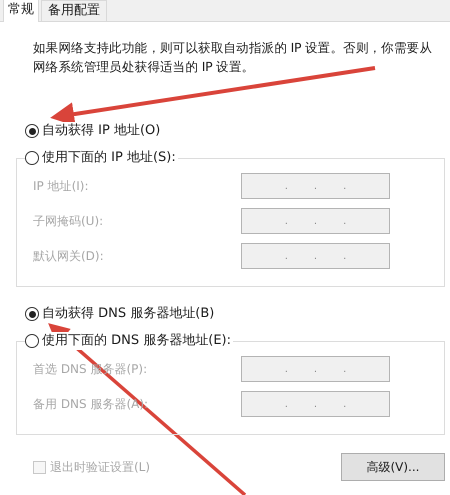 This screenshot has width=450, height=495. What do you see at coordinates (21, 11) in the screenshot?
I see `tab: 常规` at bounding box center [21, 11].